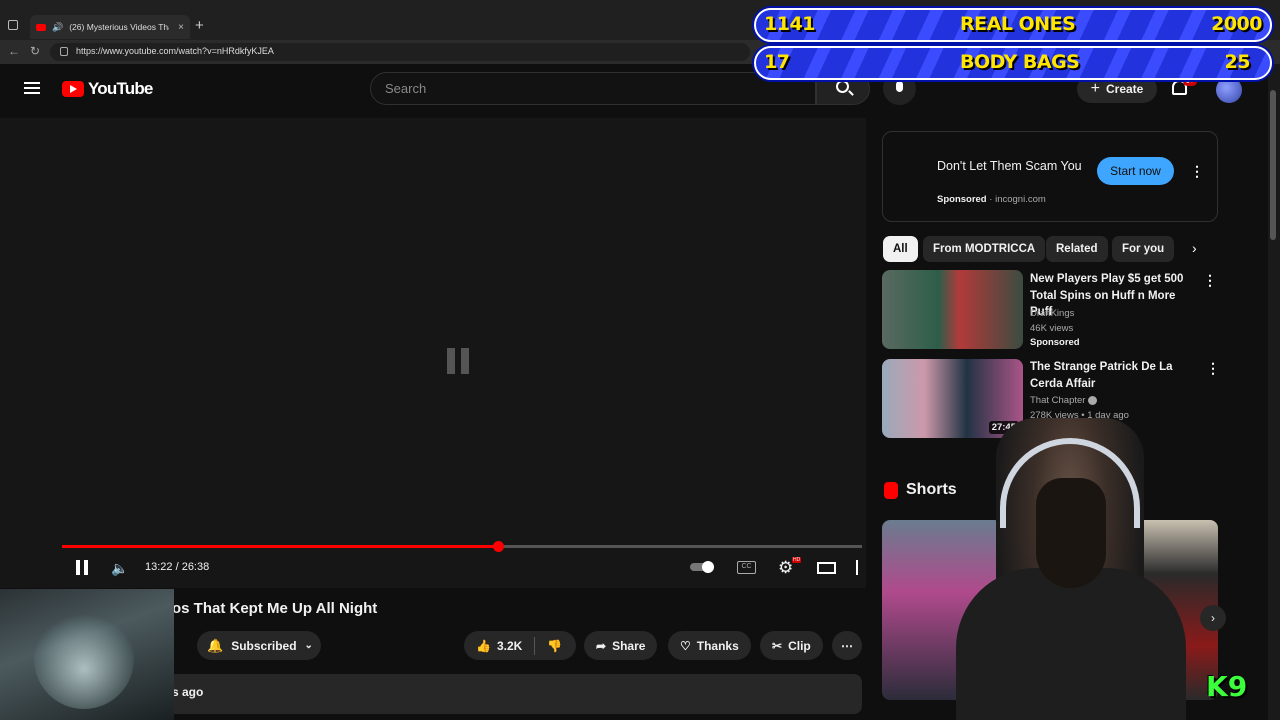 The width and height of the screenshot is (1280, 720). Describe the element at coordinates (952, 309) in the screenshot. I see `video-thumbnail` at that location.